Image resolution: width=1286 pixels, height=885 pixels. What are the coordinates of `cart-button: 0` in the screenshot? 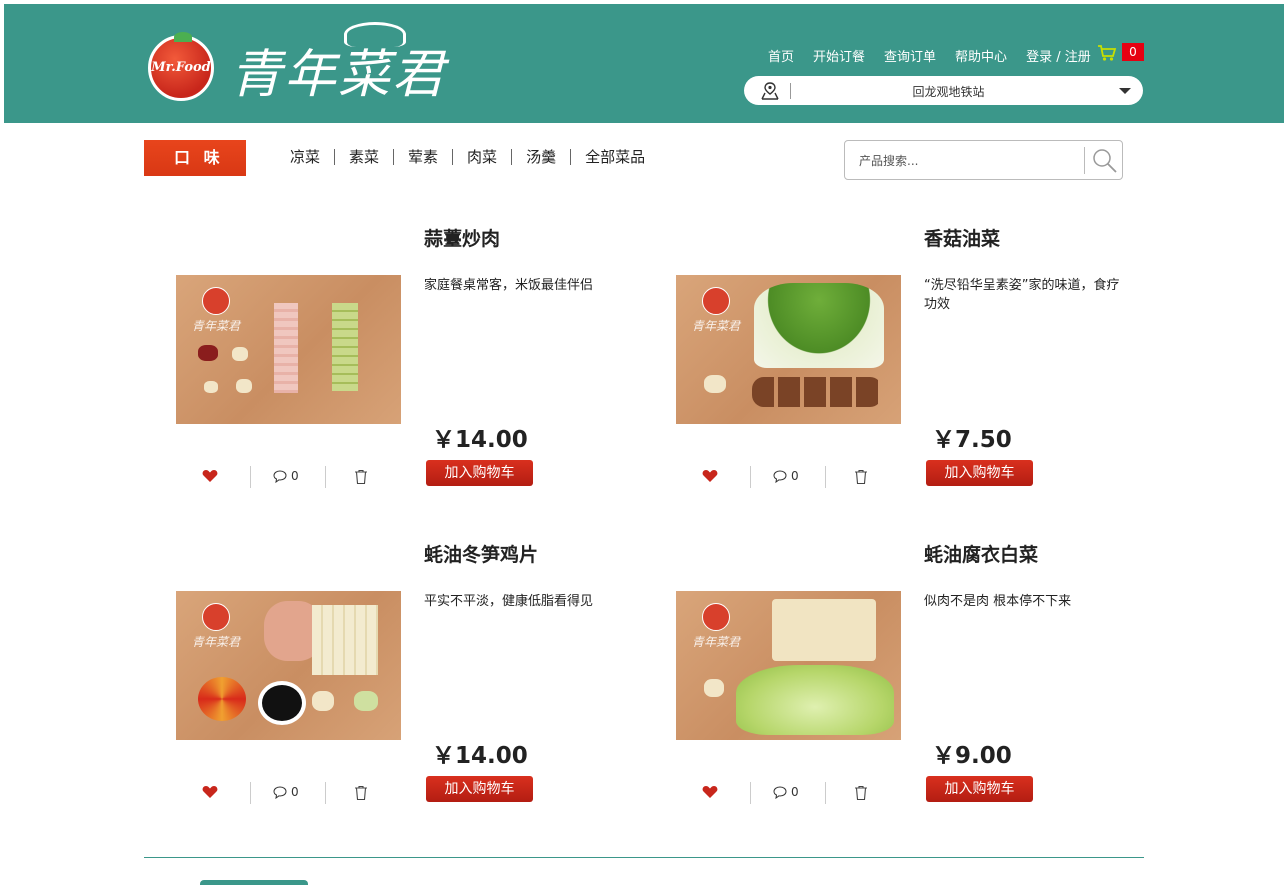 It's located at (1121, 53).